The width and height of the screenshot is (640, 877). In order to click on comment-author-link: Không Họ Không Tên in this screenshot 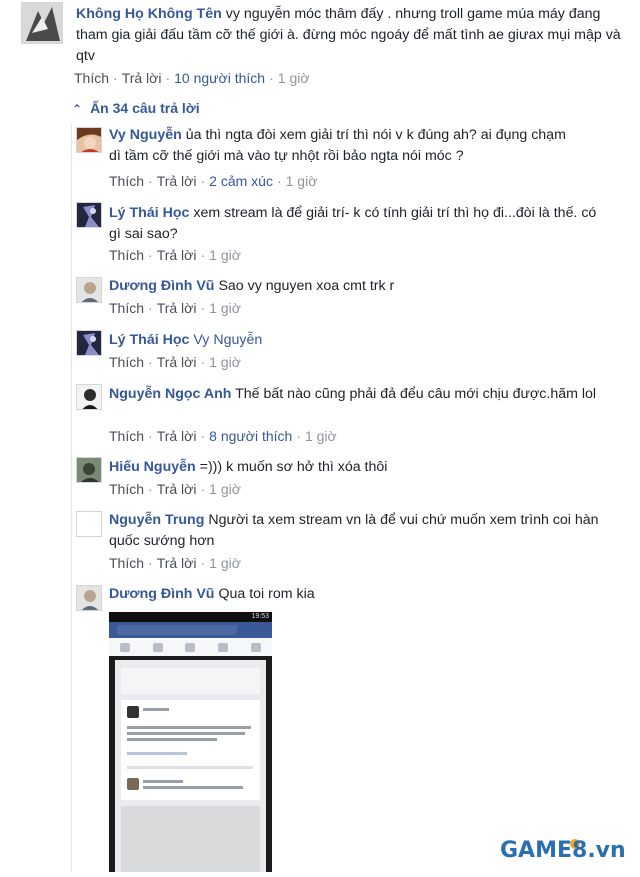, I will do `click(149, 14)`.